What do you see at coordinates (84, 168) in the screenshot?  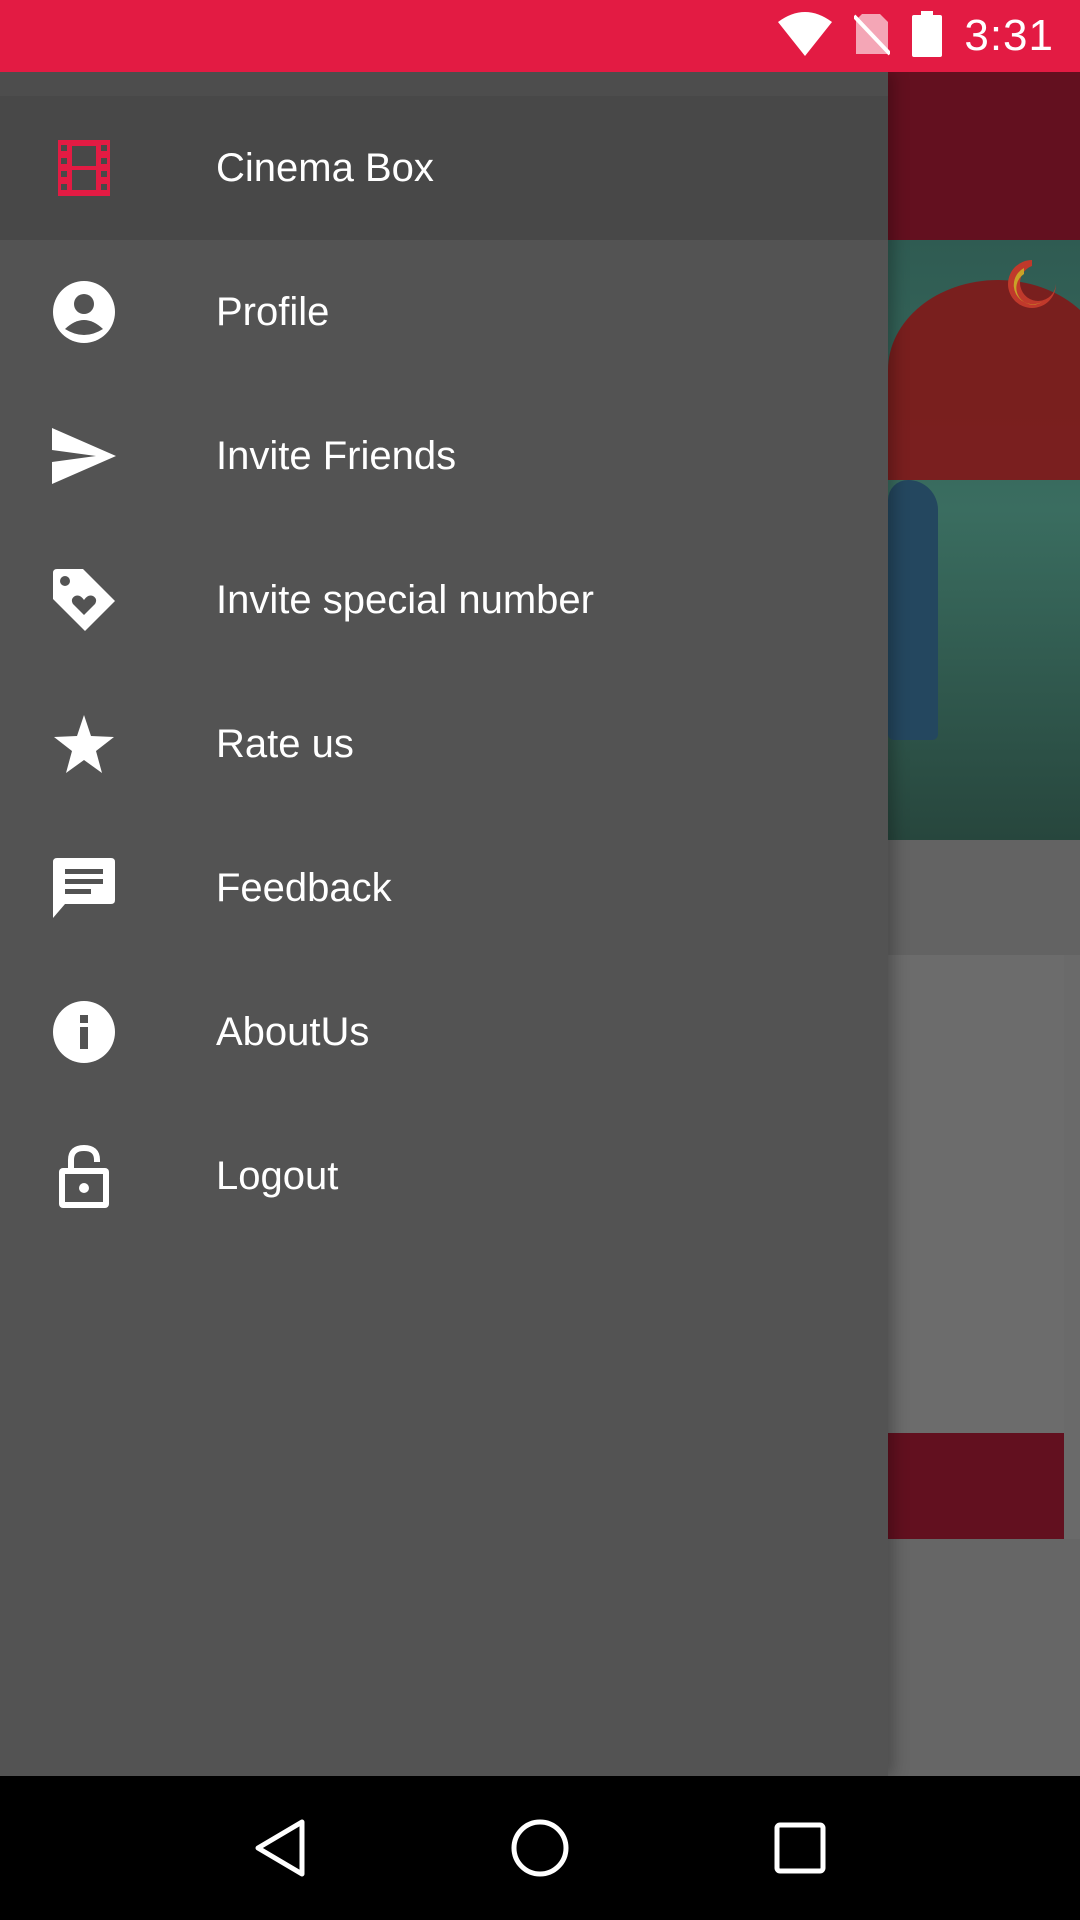 I see `film-strip-icon` at bounding box center [84, 168].